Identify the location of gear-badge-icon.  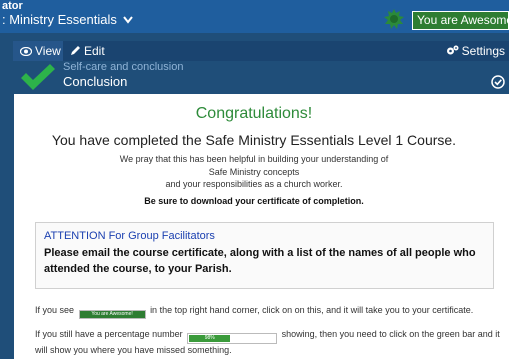
(394, 19).